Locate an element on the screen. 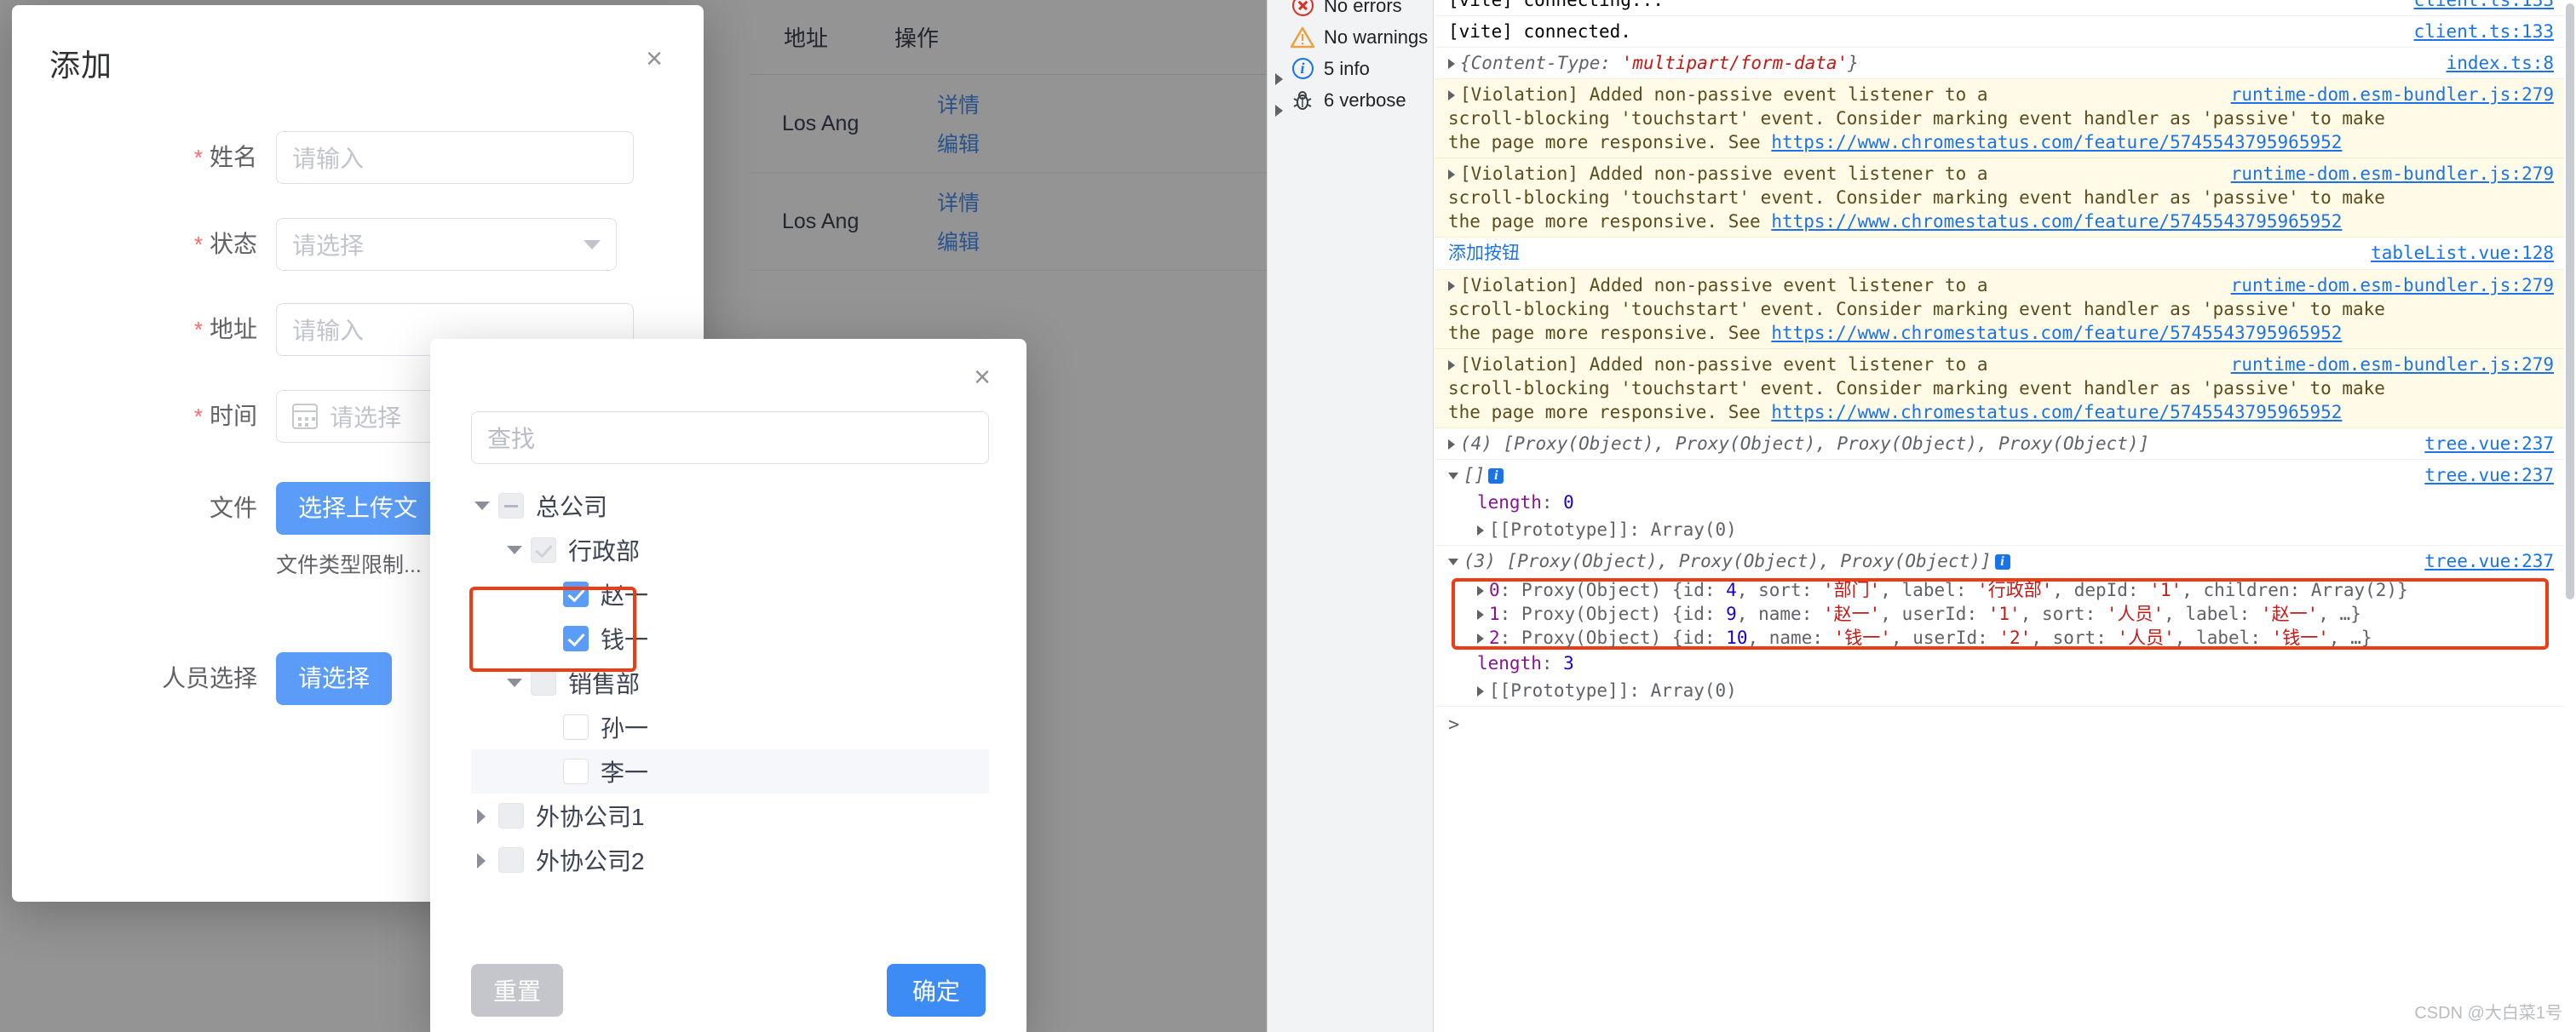 This screenshot has width=2576, height=1032. tree-node: 销售部 is located at coordinates (730, 683).